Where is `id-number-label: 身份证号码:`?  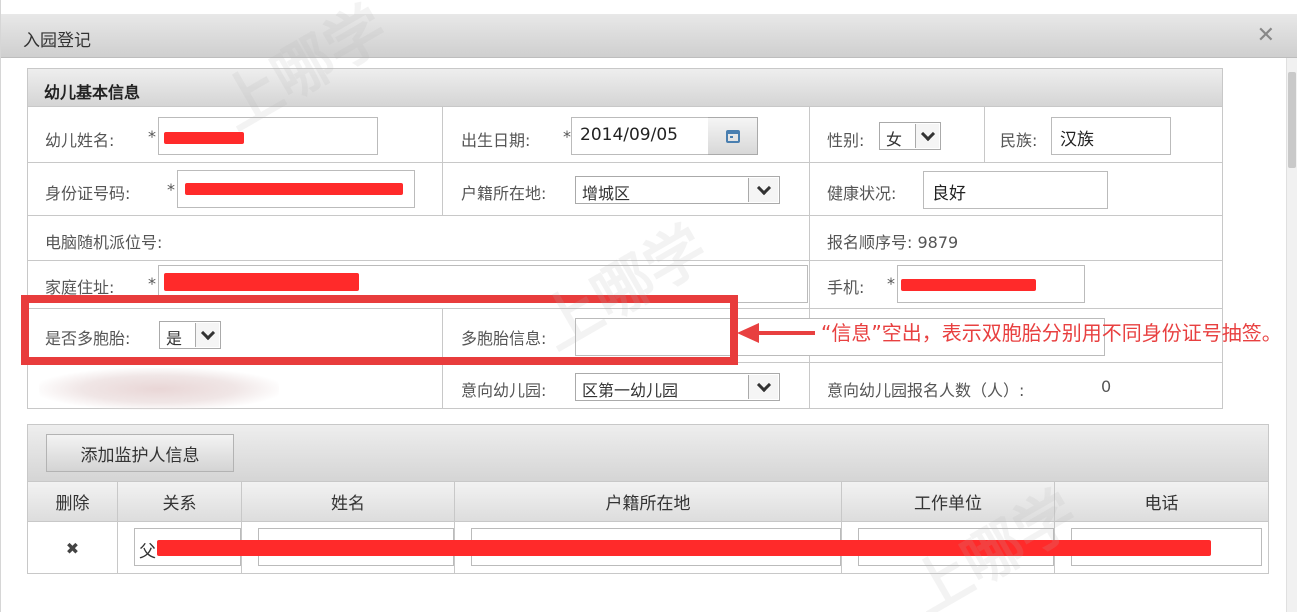
id-number-label: 身份证号码: is located at coordinates (88, 193).